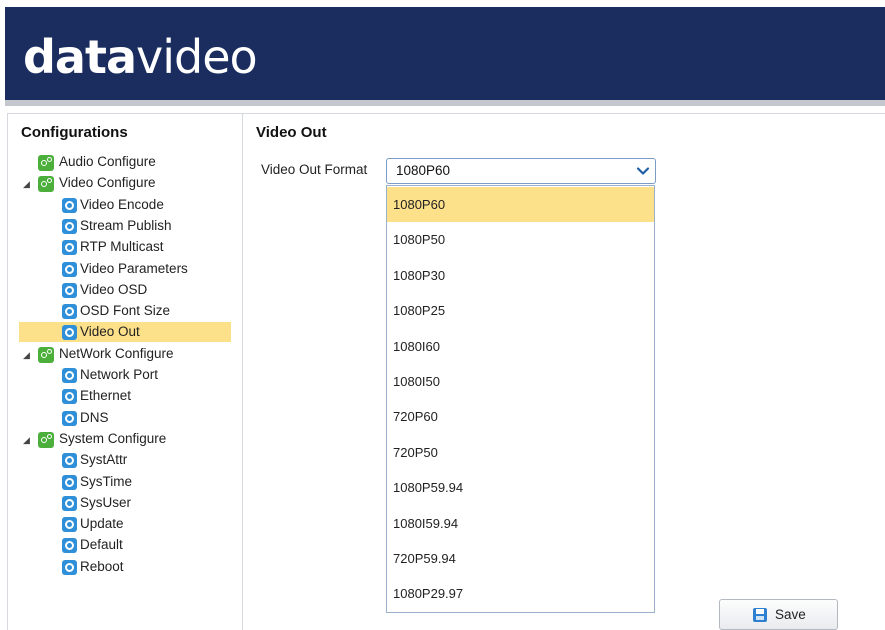  I want to click on tree-group-network-configure: ◢ NetWork Configure, so click(125, 354).